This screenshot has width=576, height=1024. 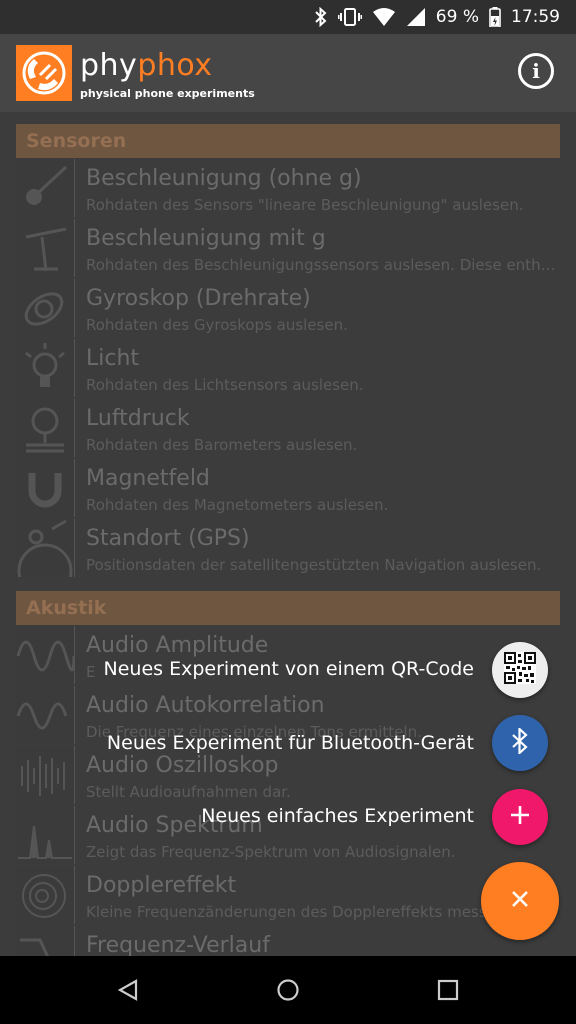 What do you see at coordinates (168, 538) in the screenshot?
I see `item-title: Standort (GPS)` at bounding box center [168, 538].